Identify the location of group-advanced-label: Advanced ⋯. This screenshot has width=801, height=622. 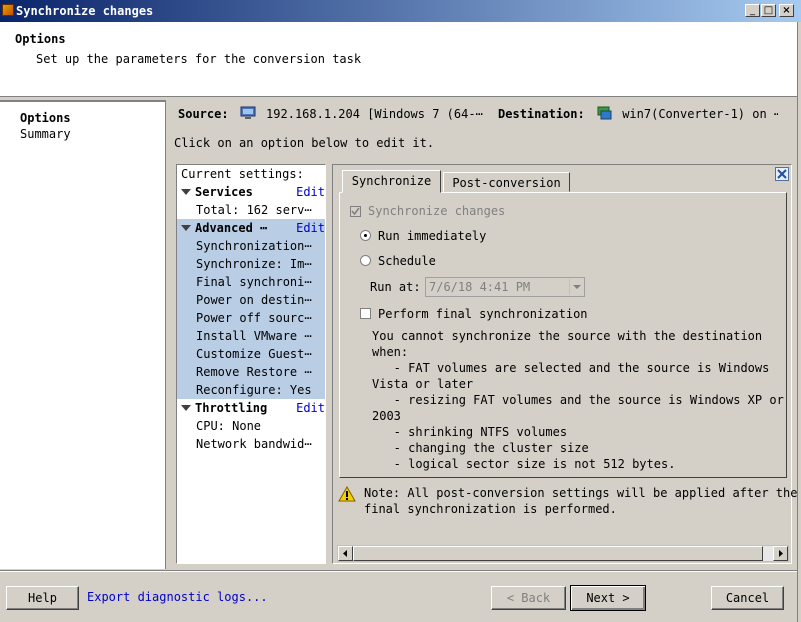
(231, 228).